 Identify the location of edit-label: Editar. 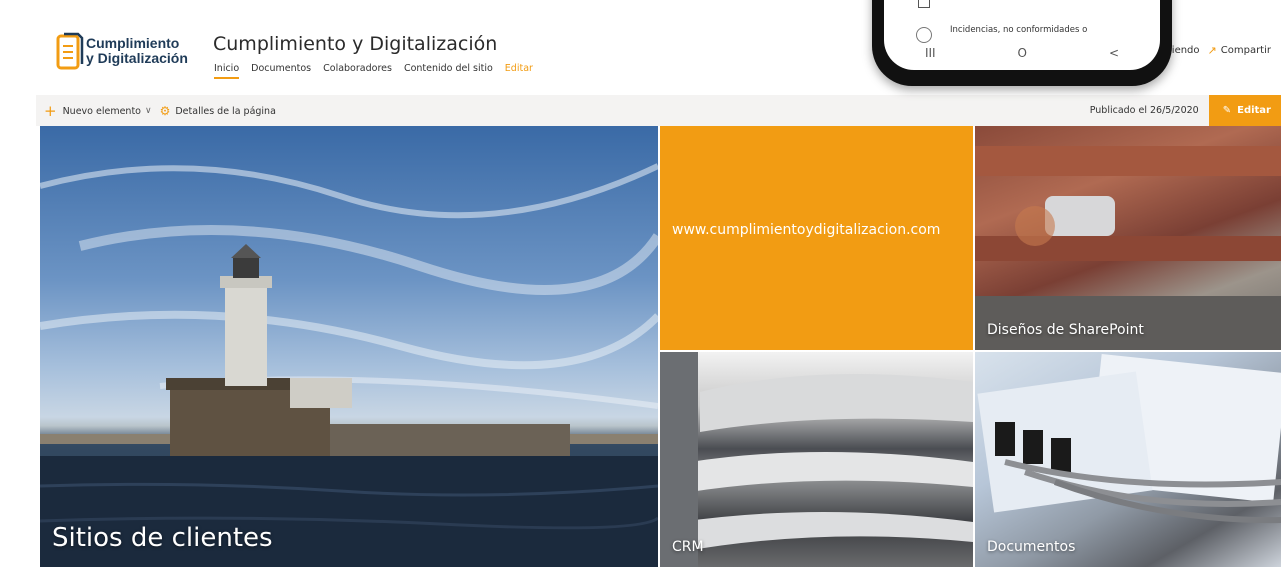
(1254, 110).